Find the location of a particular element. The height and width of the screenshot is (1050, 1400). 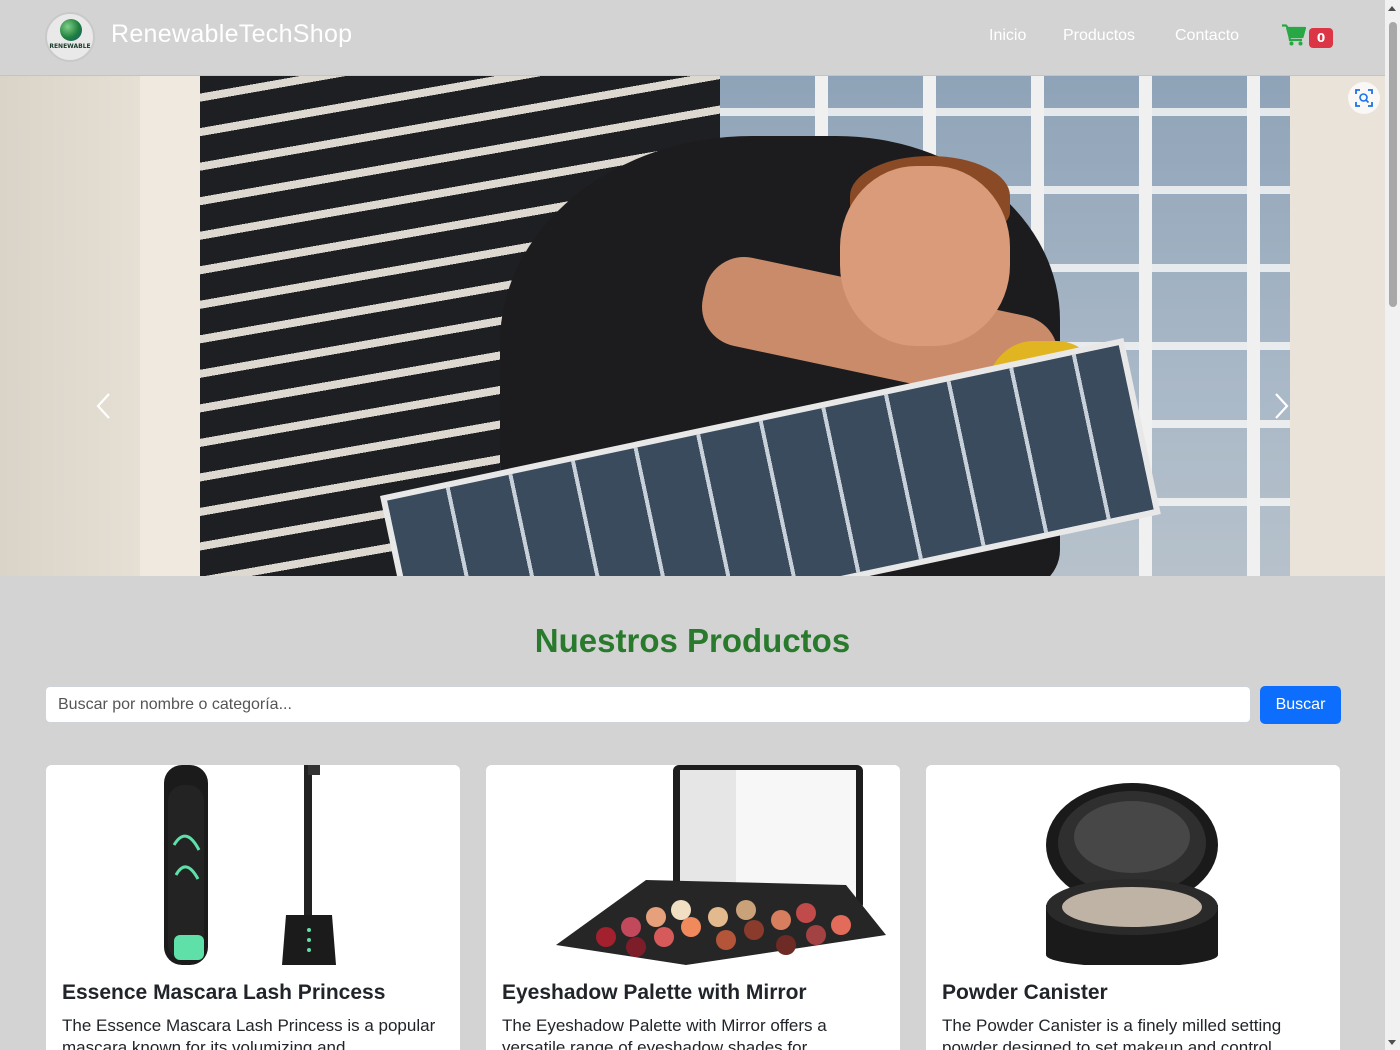

page-scrollbar is located at coordinates (1392, 525).